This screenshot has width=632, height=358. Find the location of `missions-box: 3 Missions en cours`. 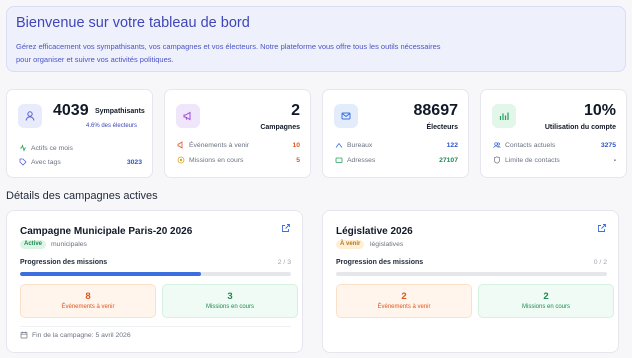

missions-box: 3 Missions en cours is located at coordinates (230, 301).